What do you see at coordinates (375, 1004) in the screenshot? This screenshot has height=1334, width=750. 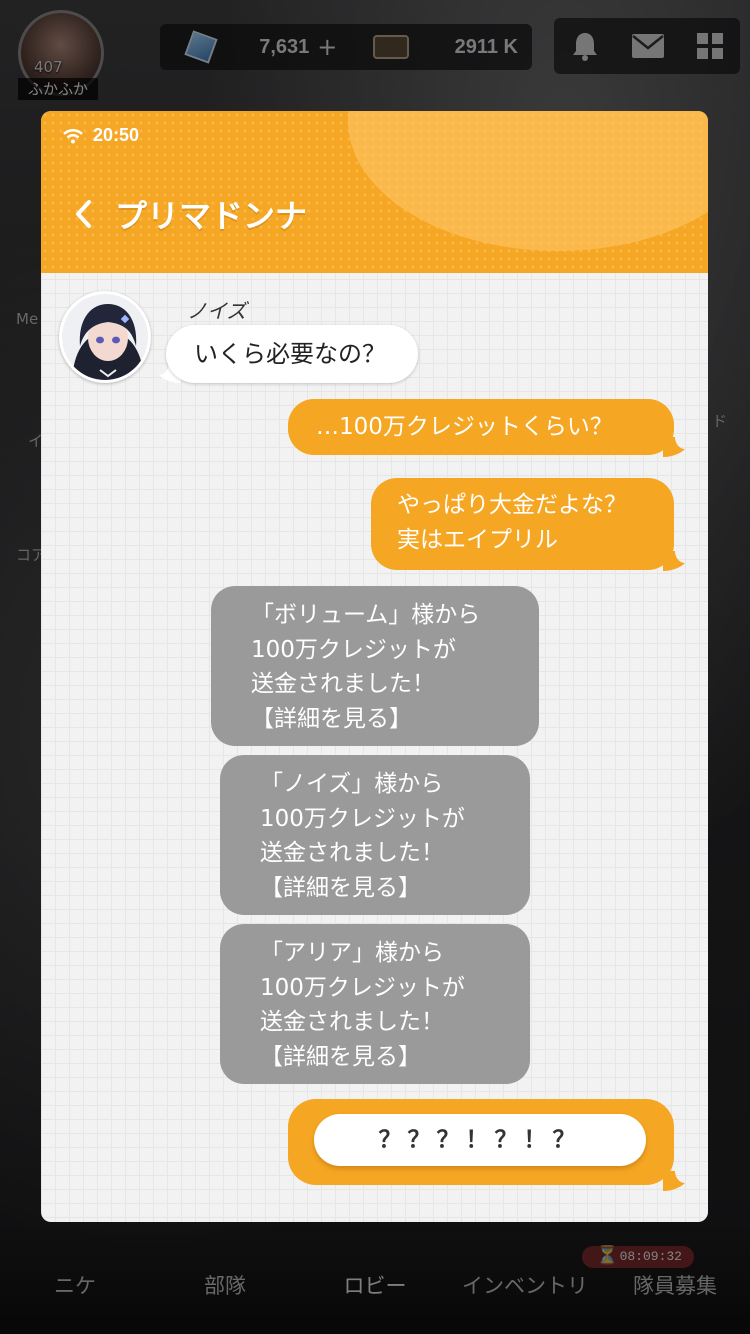 I see `transfer-notice: 「アリア」様から 100万クレジットが 送金されました！ 【詳細を見る】` at bounding box center [375, 1004].